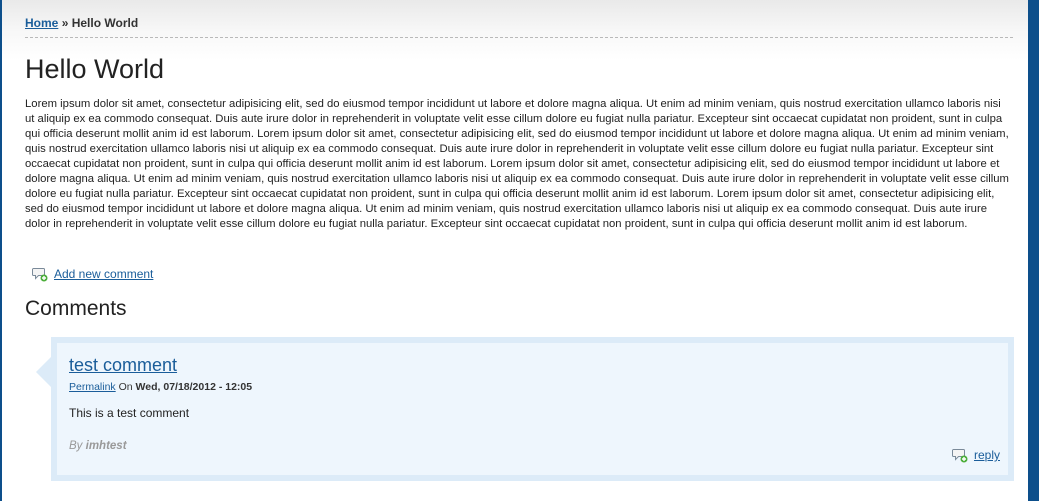  What do you see at coordinates (194, 387) in the screenshot?
I see `comment-date: Wed, 07/18/2012 - 12:05` at bounding box center [194, 387].